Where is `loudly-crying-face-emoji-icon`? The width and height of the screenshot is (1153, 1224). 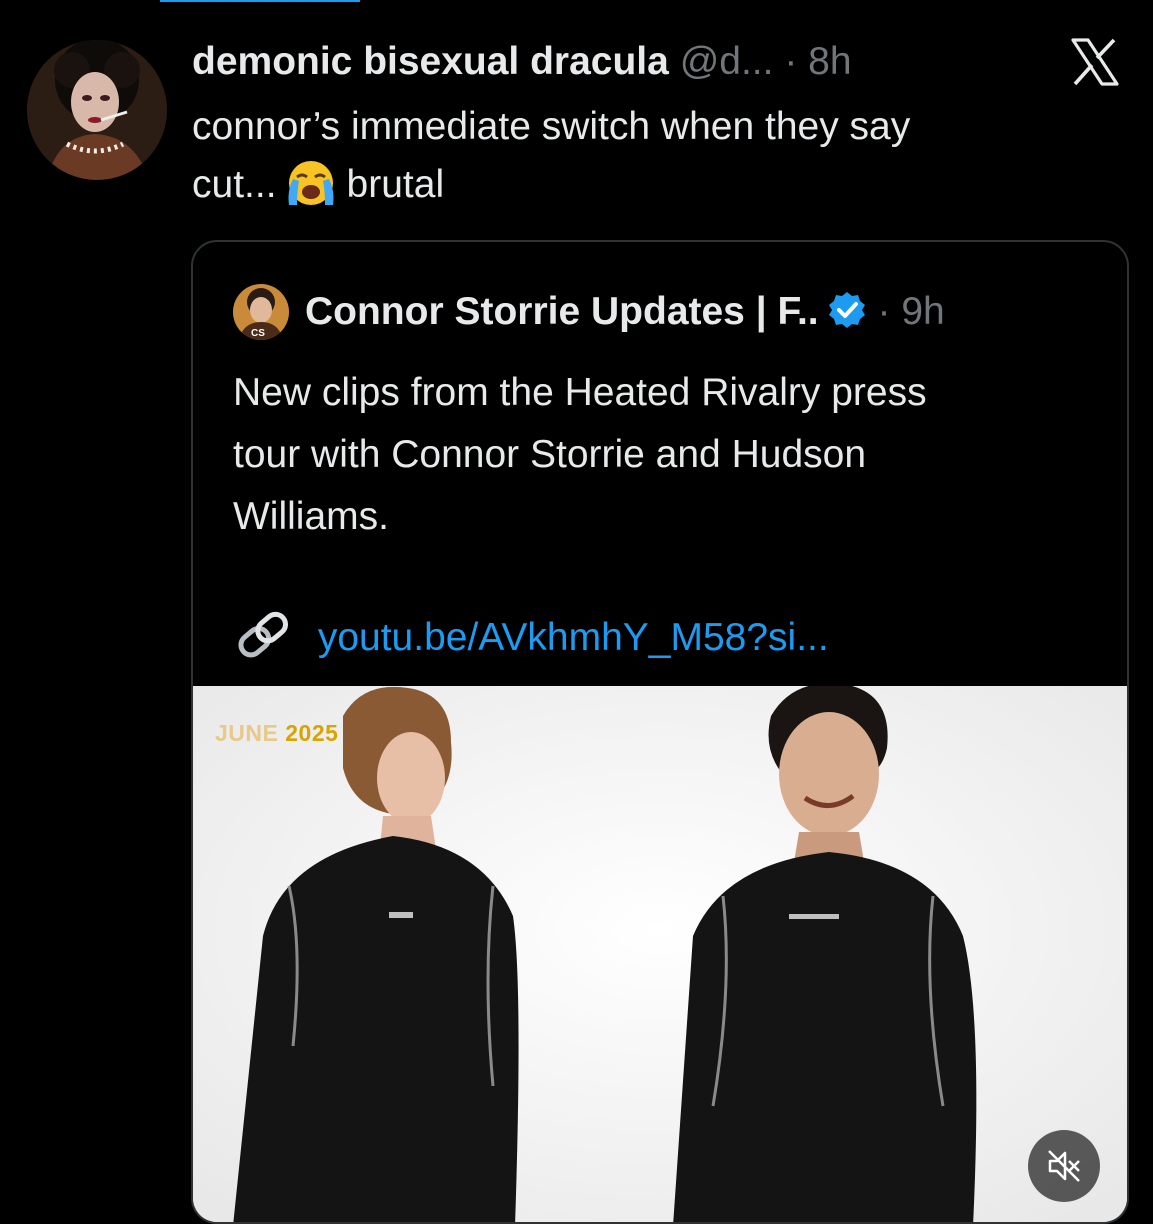
loudly-crying-face-emoji-icon is located at coordinates (311, 183).